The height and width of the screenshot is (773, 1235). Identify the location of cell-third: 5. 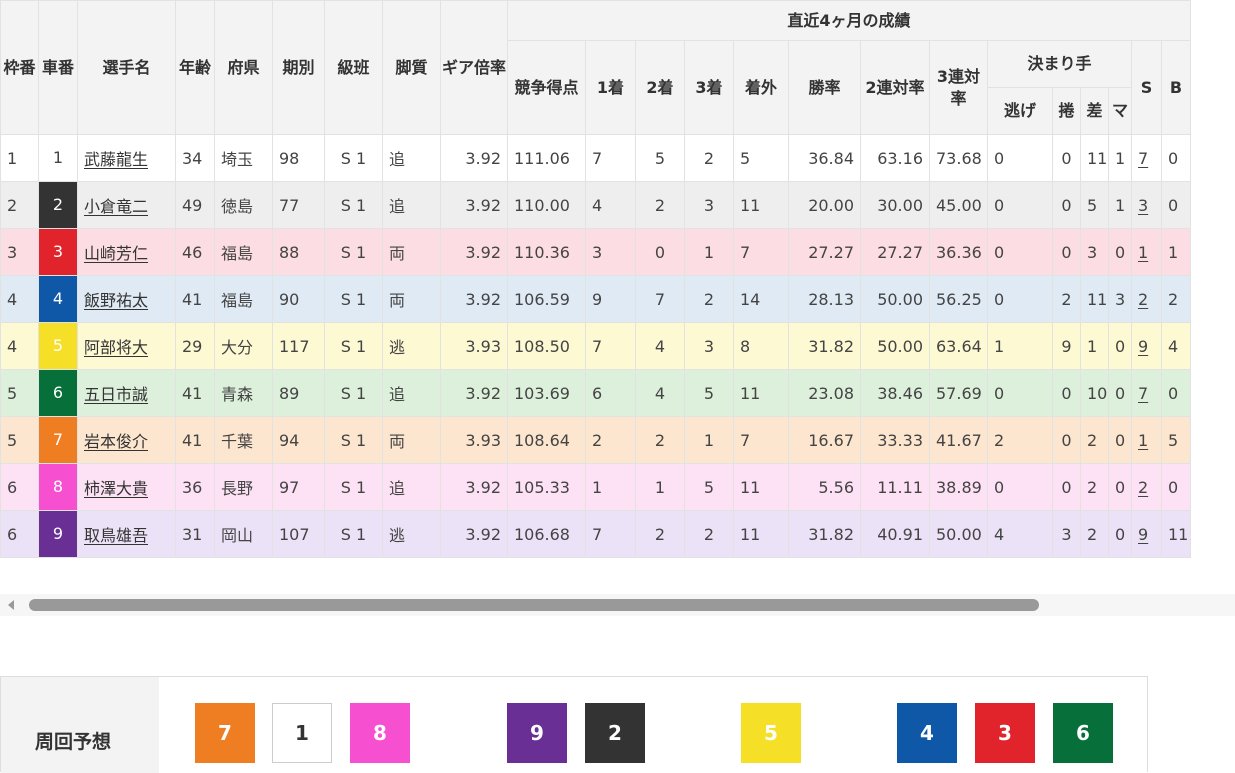
(709, 487).